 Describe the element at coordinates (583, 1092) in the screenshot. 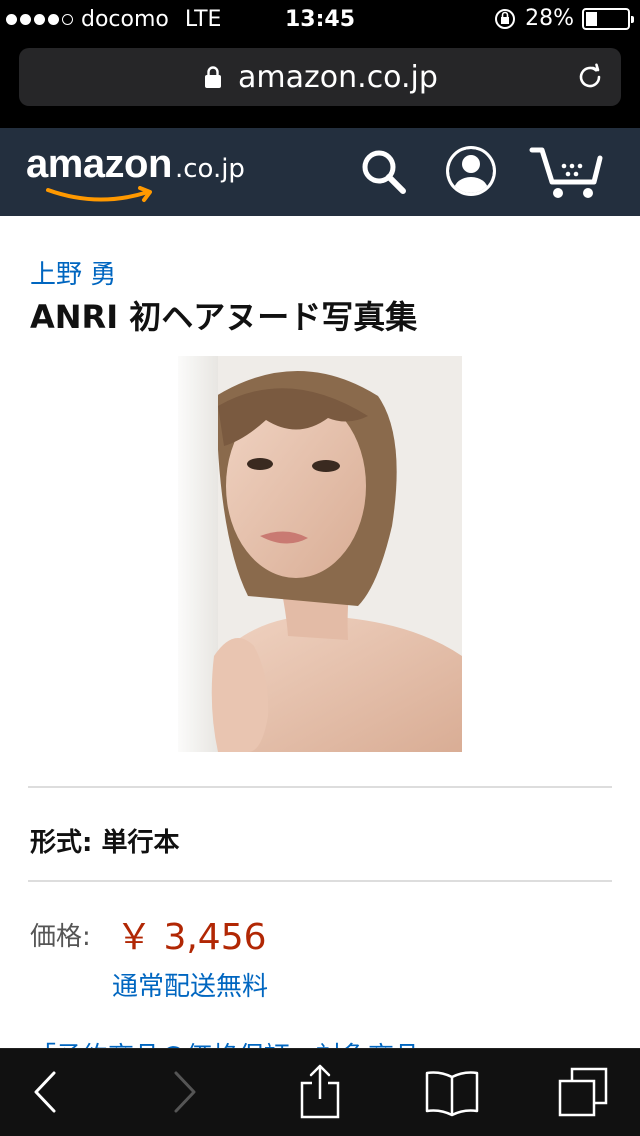

I see `tabs-icon` at that location.